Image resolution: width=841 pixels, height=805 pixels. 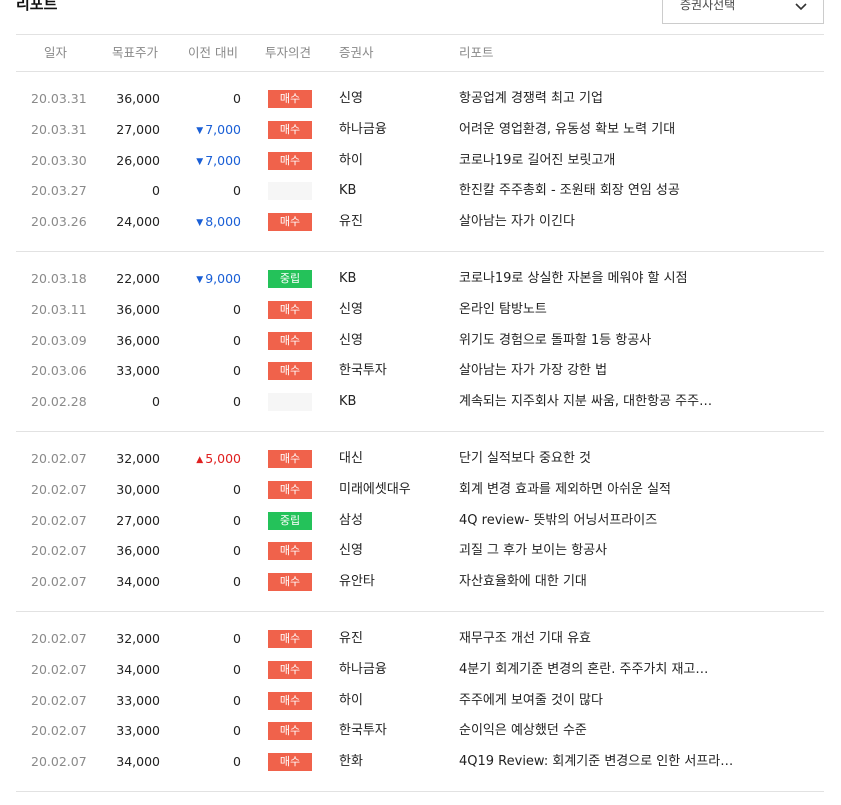 I want to click on report-date: 20.03.26, so click(x=59, y=221).